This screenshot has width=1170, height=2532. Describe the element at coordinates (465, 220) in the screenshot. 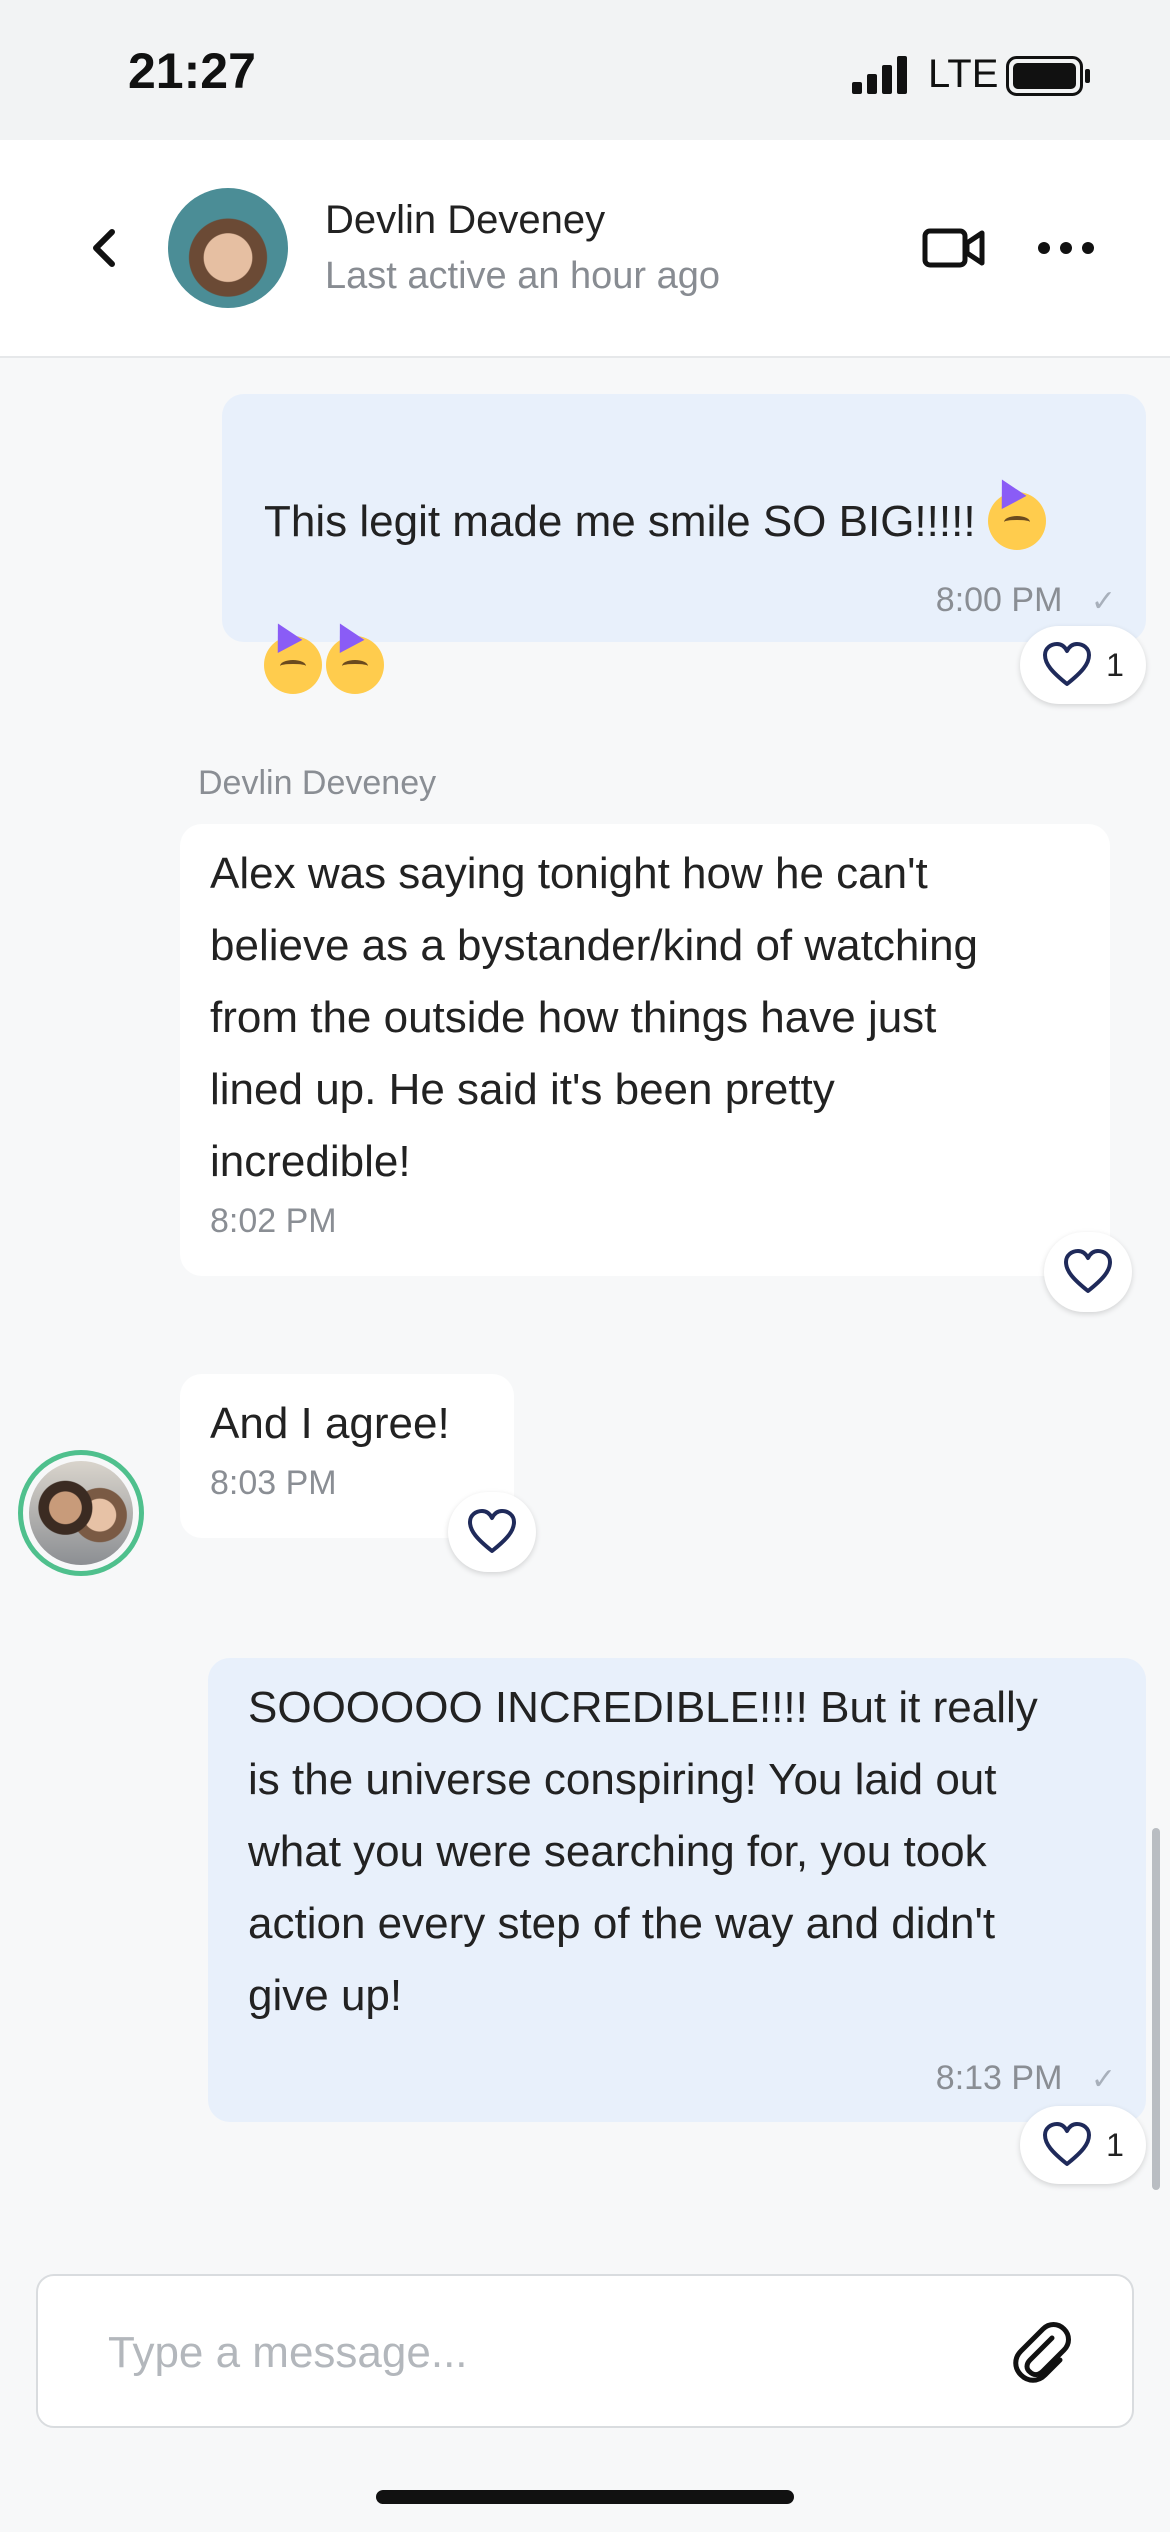

I see `contact-name: Devlin Deveney` at that location.